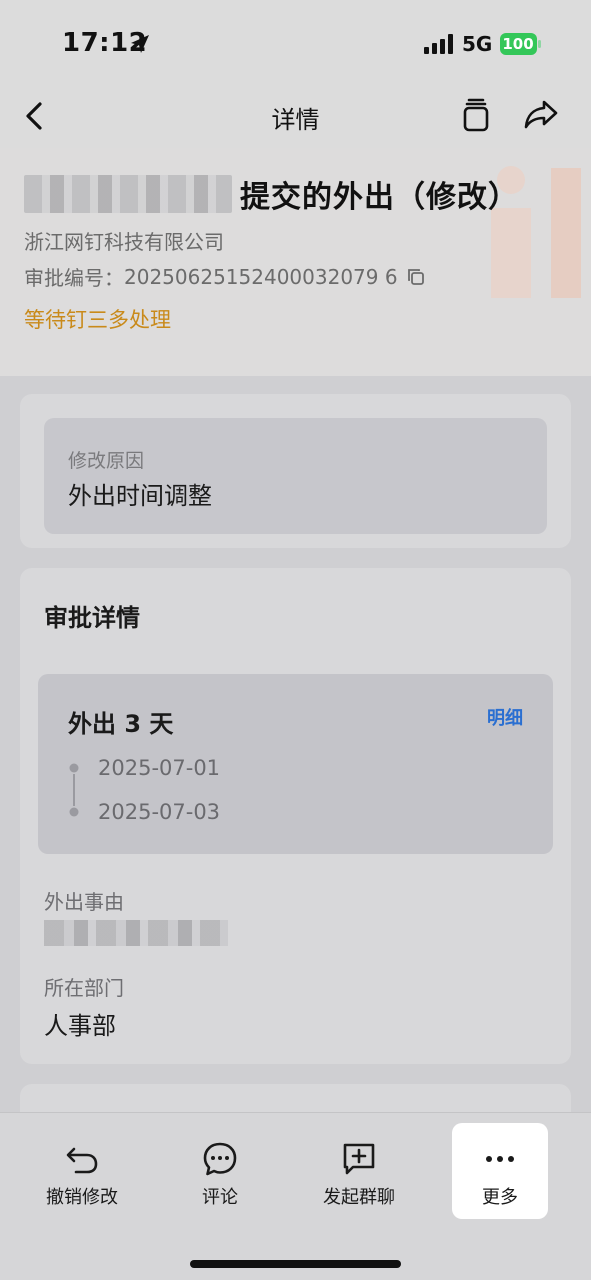 This screenshot has height=1280, width=591. What do you see at coordinates (82, 1160) in the screenshot?
I see `undo-icon` at bounding box center [82, 1160].